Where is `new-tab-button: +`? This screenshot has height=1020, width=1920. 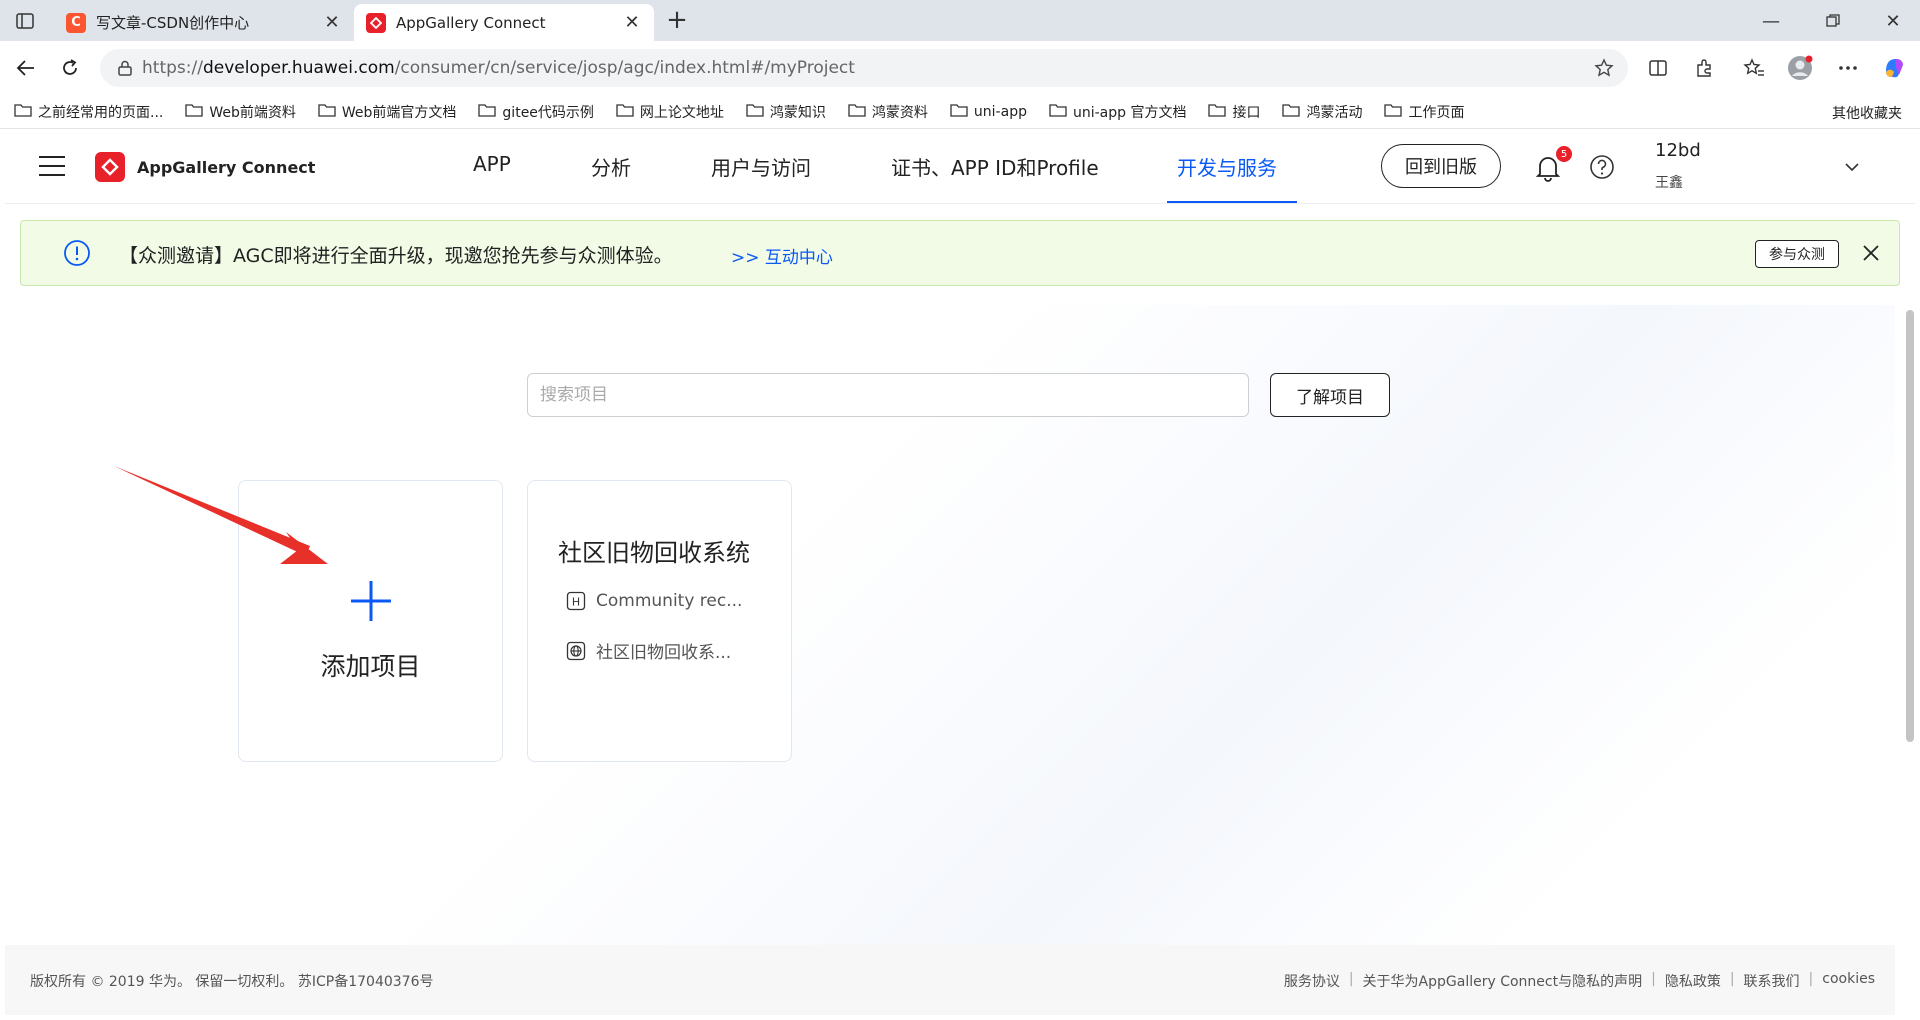
new-tab-button: + is located at coordinates (677, 20).